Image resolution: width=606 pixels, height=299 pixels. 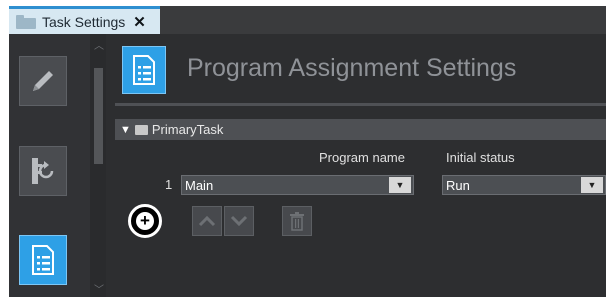 I want to click on chevron-down-icon: ﹀, so click(x=99, y=288).